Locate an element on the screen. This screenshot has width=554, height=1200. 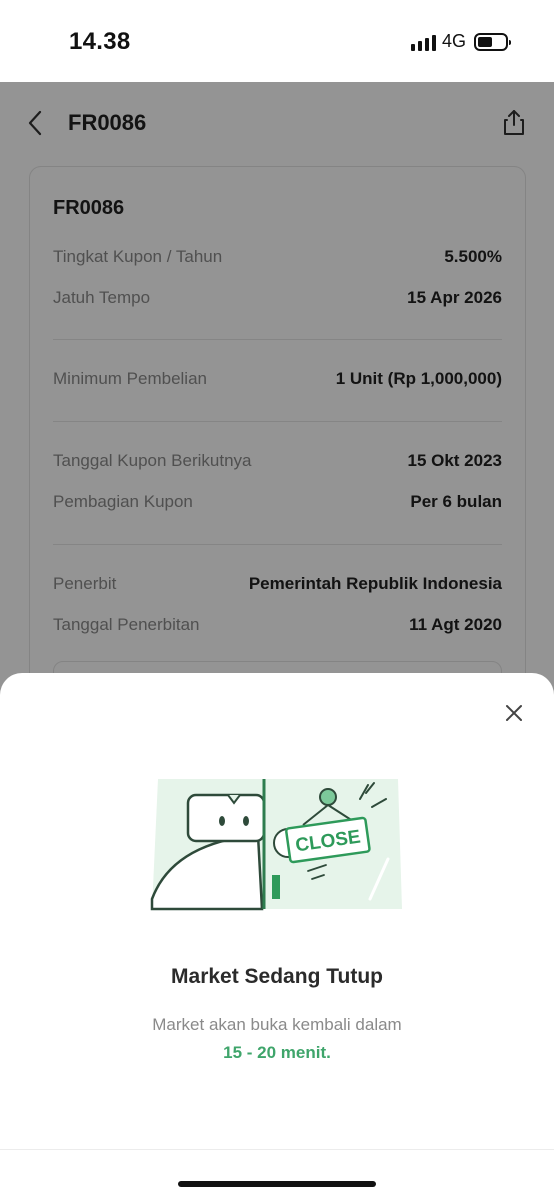
reopen-time: 15 - 20 menit. is located at coordinates (277, 1052).